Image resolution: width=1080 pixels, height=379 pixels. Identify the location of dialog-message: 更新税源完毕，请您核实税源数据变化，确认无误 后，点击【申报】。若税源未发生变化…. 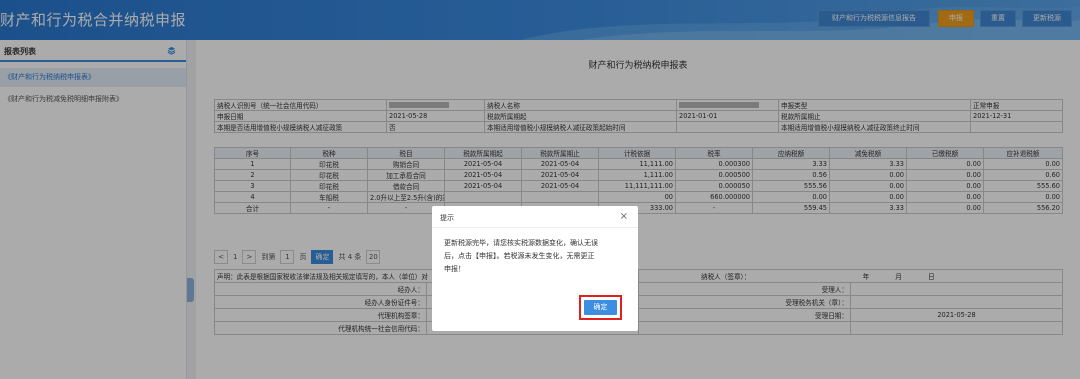
(521, 256).